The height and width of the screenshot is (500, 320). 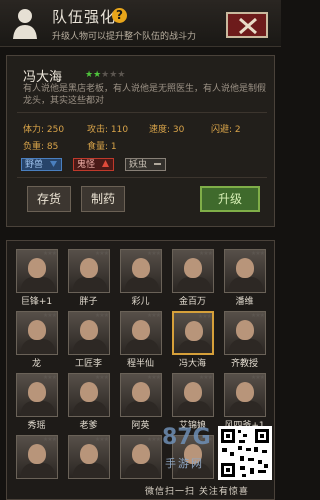 I want to click on character-name: 龙, so click(x=36, y=364).